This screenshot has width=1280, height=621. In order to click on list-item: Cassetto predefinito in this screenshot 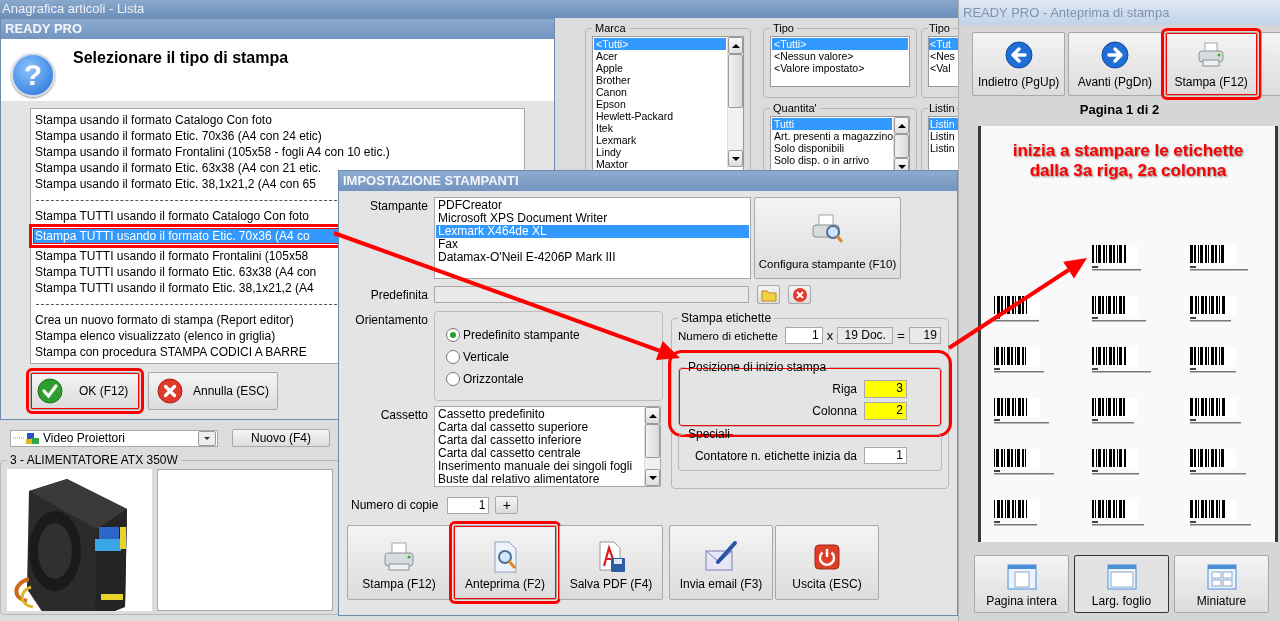, I will do `click(539, 414)`.